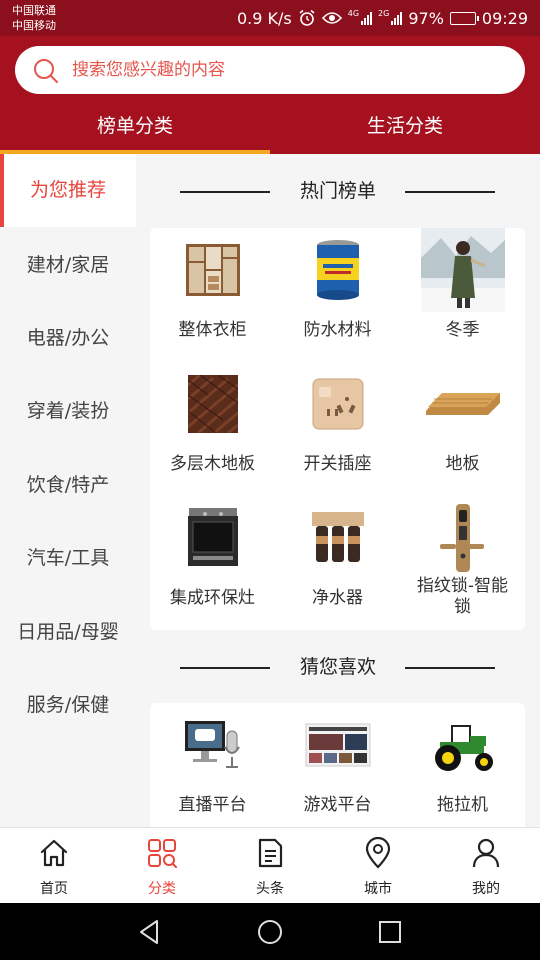 The height and width of the screenshot is (960, 540). I want to click on profile-icon, so click(486, 853).